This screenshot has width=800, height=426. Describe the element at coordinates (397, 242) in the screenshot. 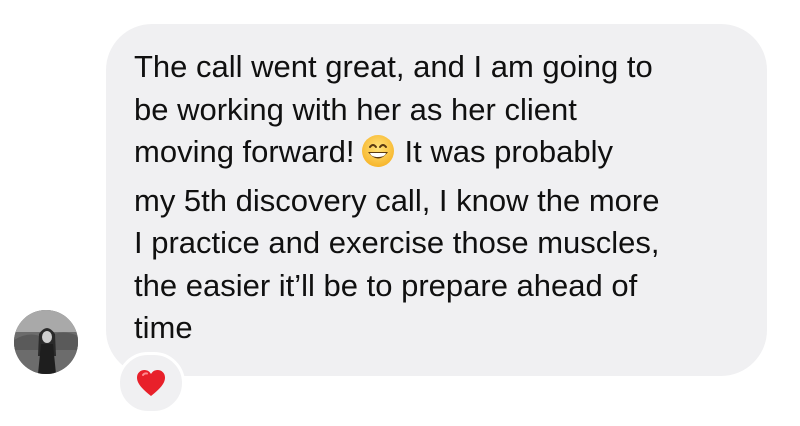

I see `message-line: I practice and exercise those muscles,` at that location.